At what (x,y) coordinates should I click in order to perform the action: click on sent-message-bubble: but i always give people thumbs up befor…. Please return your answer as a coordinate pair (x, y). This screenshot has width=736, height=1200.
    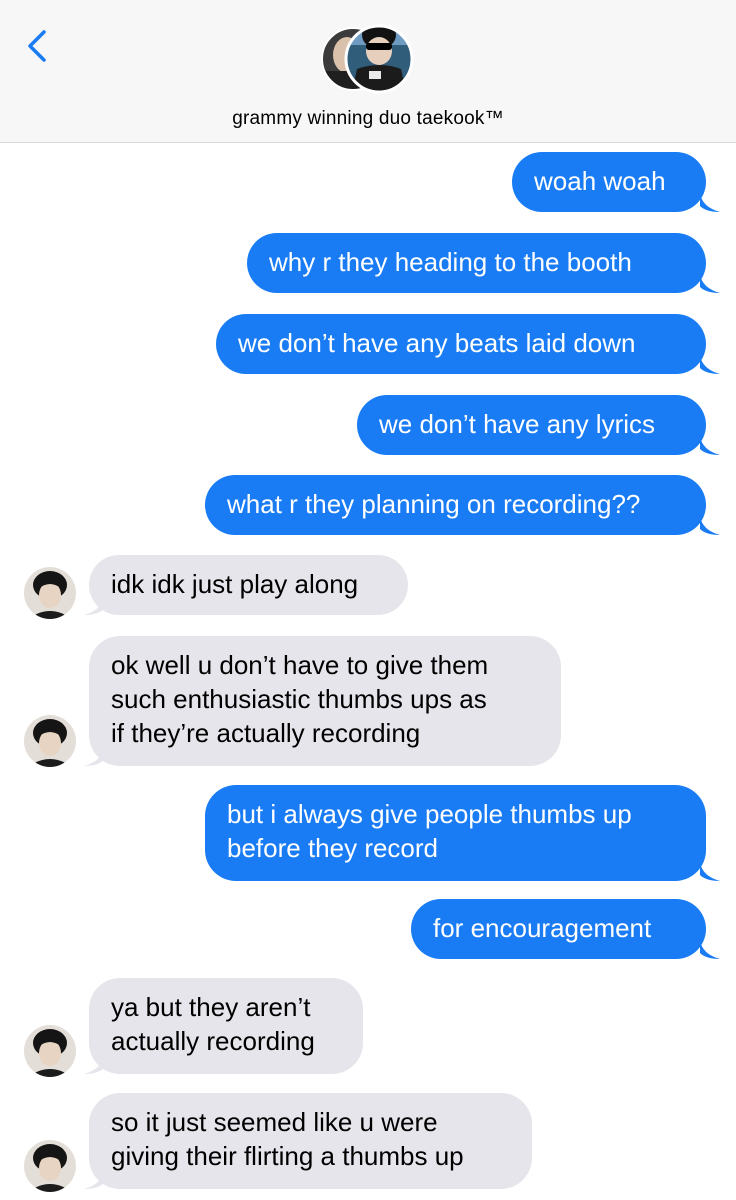
    Looking at the image, I should click on (455, 833).